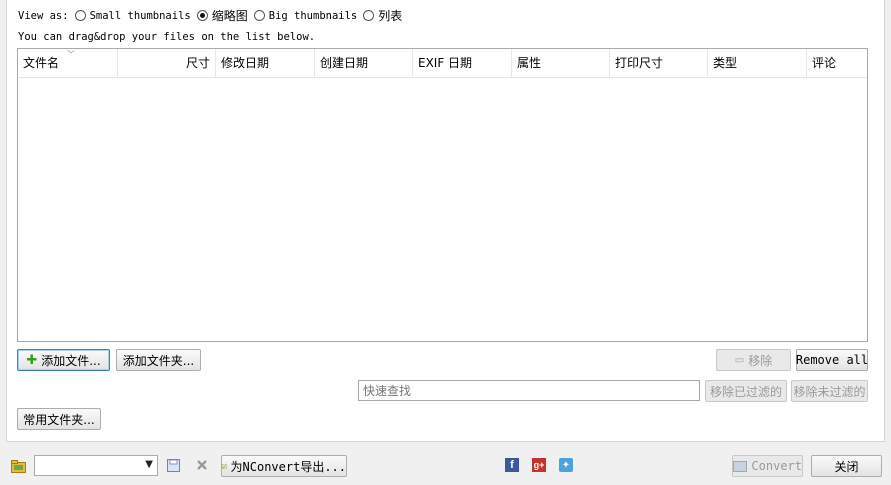  What do you see at coordinates (740, 466) in the screenshot?
I see `convert-icon` at bounding box center [740, 466].